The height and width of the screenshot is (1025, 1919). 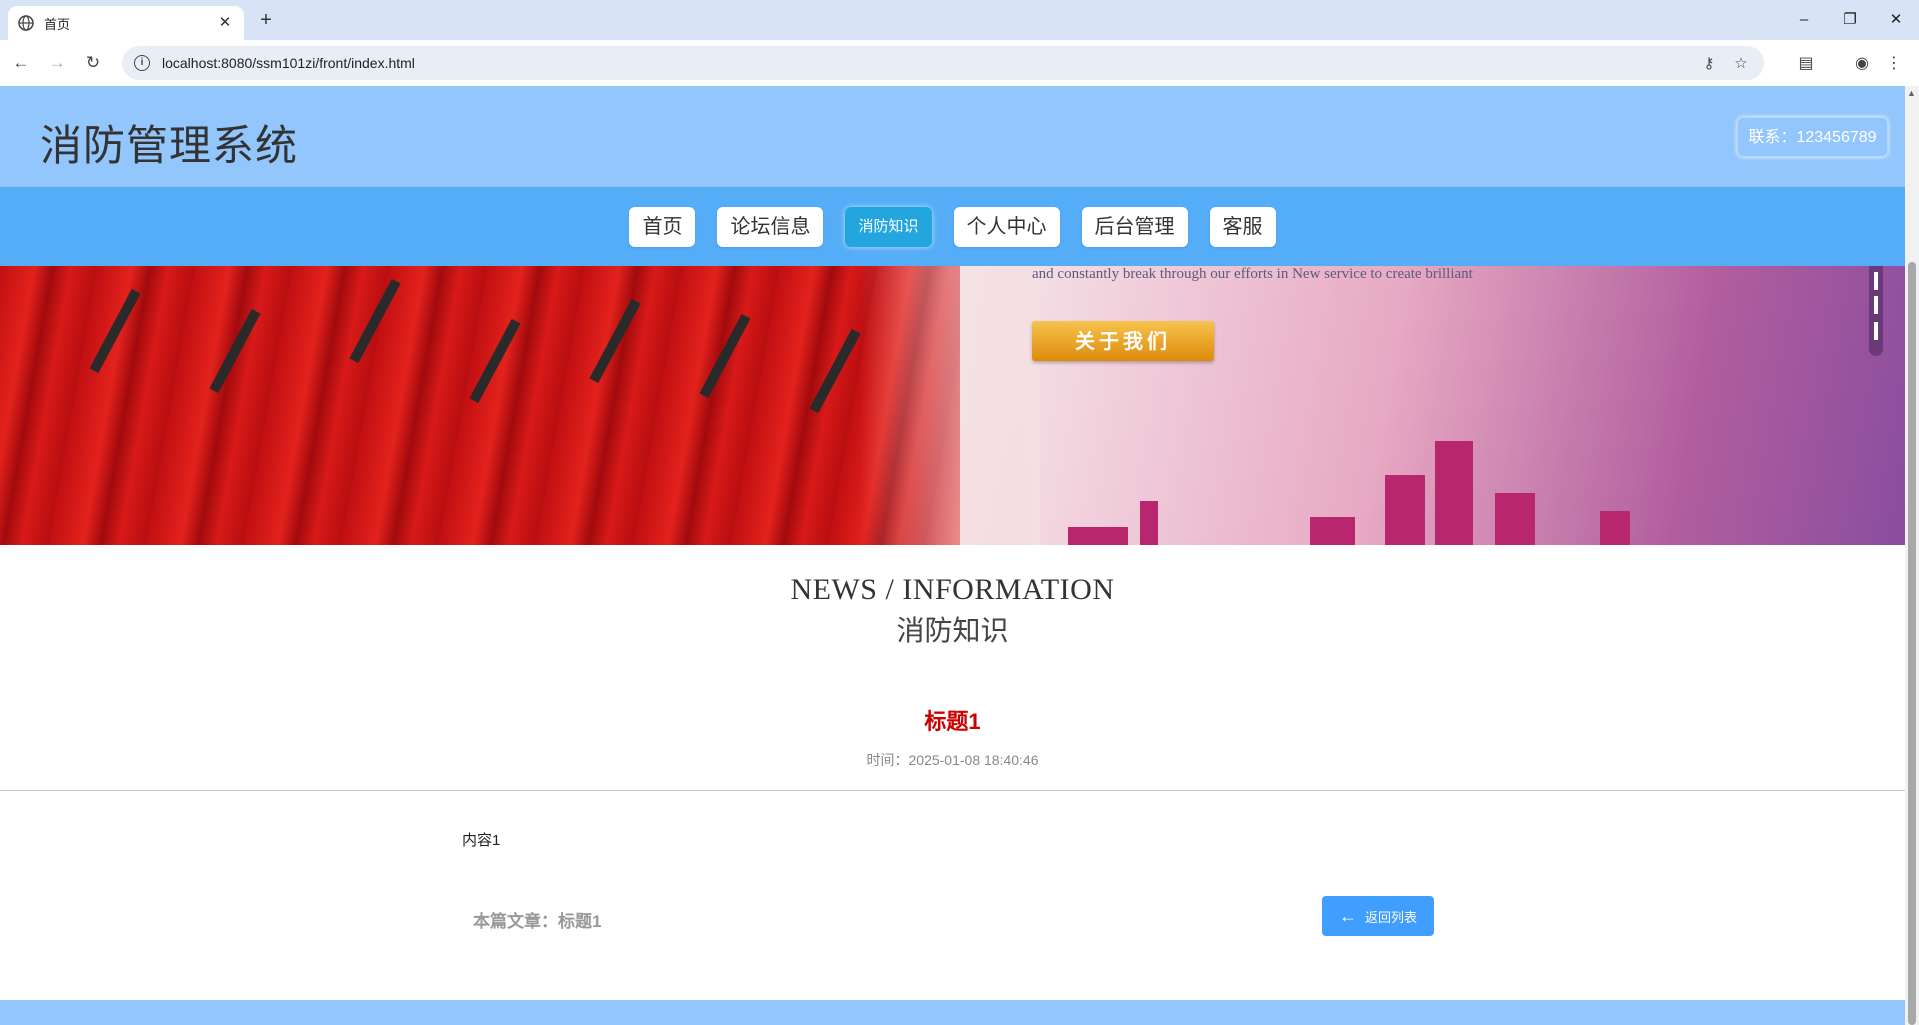 I want to click on arrow-left-icon: ←, so click(x=1347, y=915).